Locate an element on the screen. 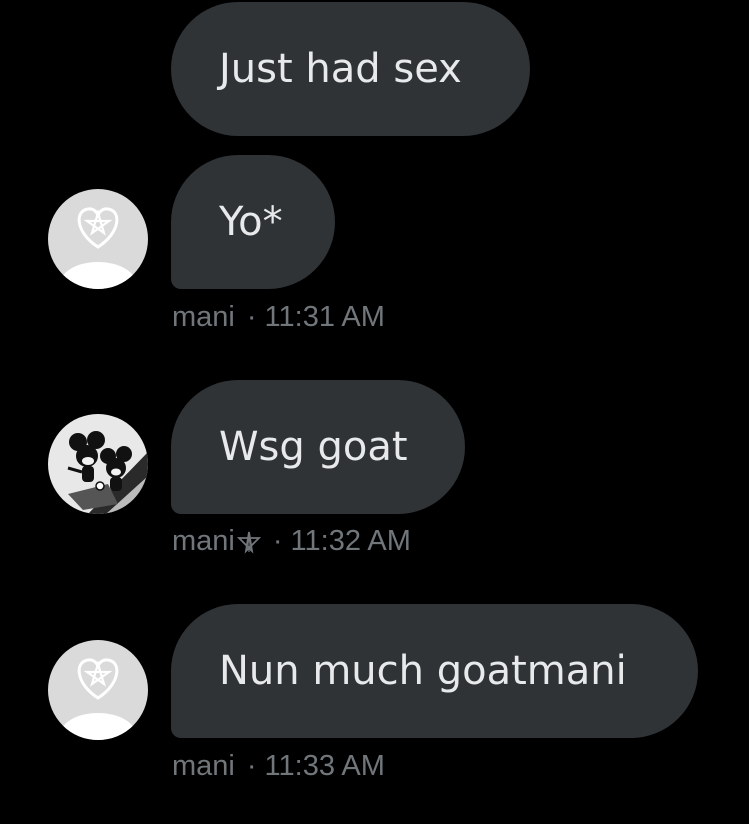 This screenshot has width=749, height=824. pentagram-star-icon is located at coordinates (248, 542).